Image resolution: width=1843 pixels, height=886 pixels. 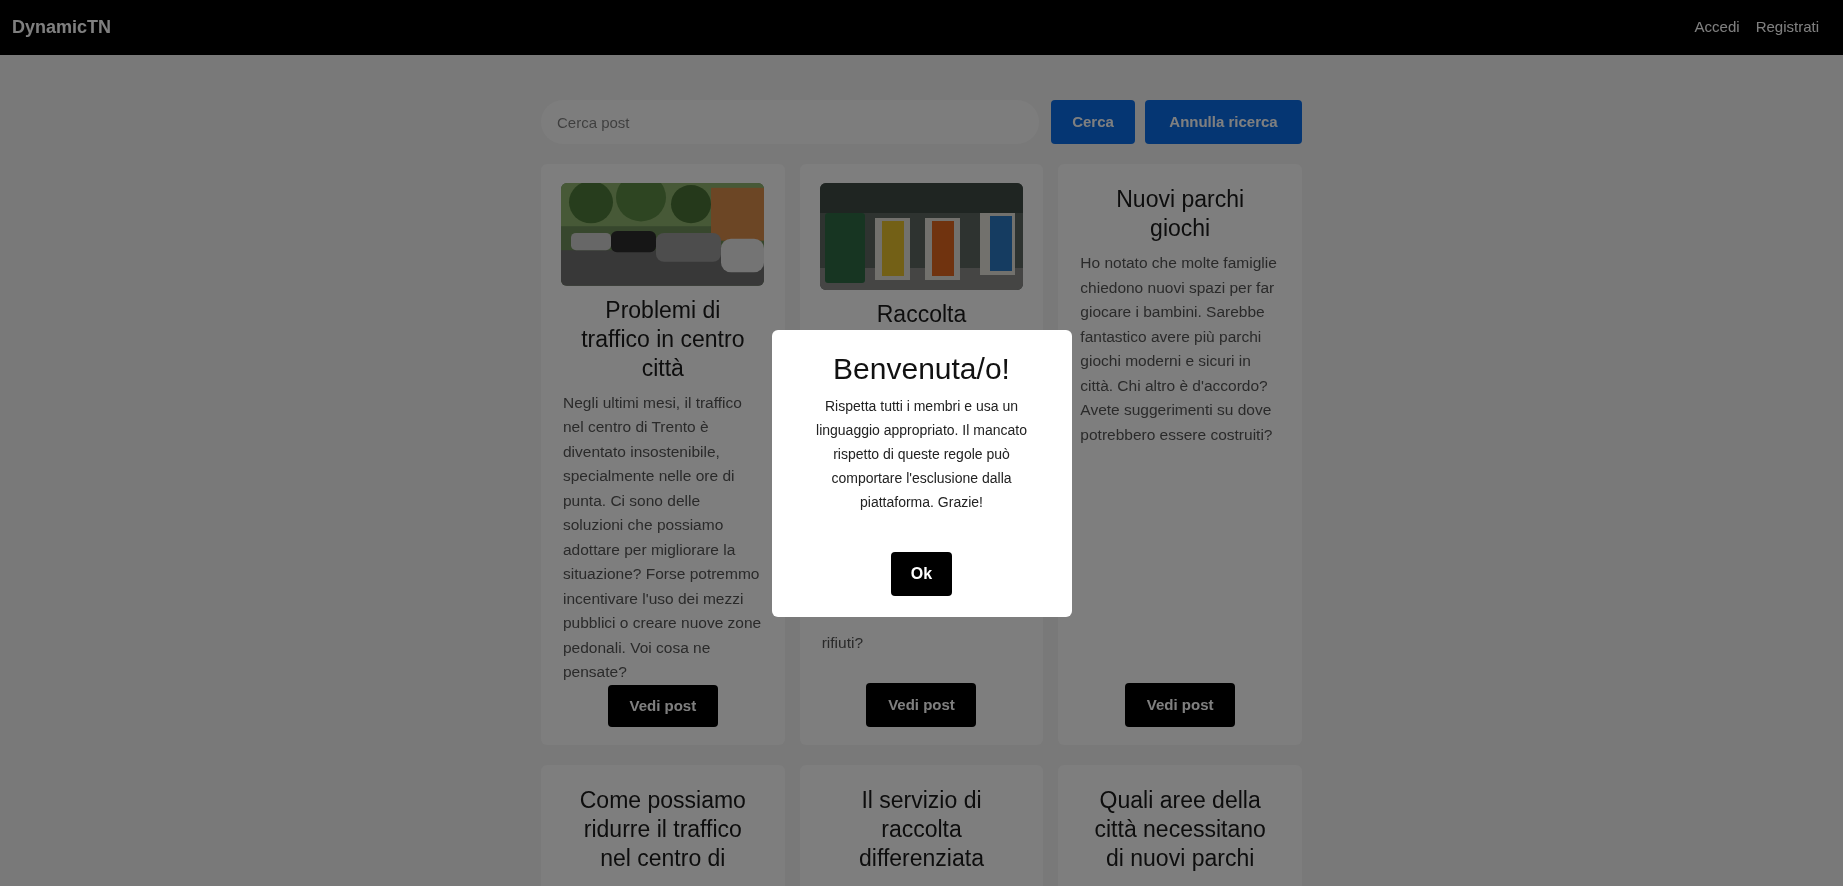 What do you see at coordinates (1787, 27) in the screenshot?
I see `nav-link: Registrati` at bounding box center [1787, 27].